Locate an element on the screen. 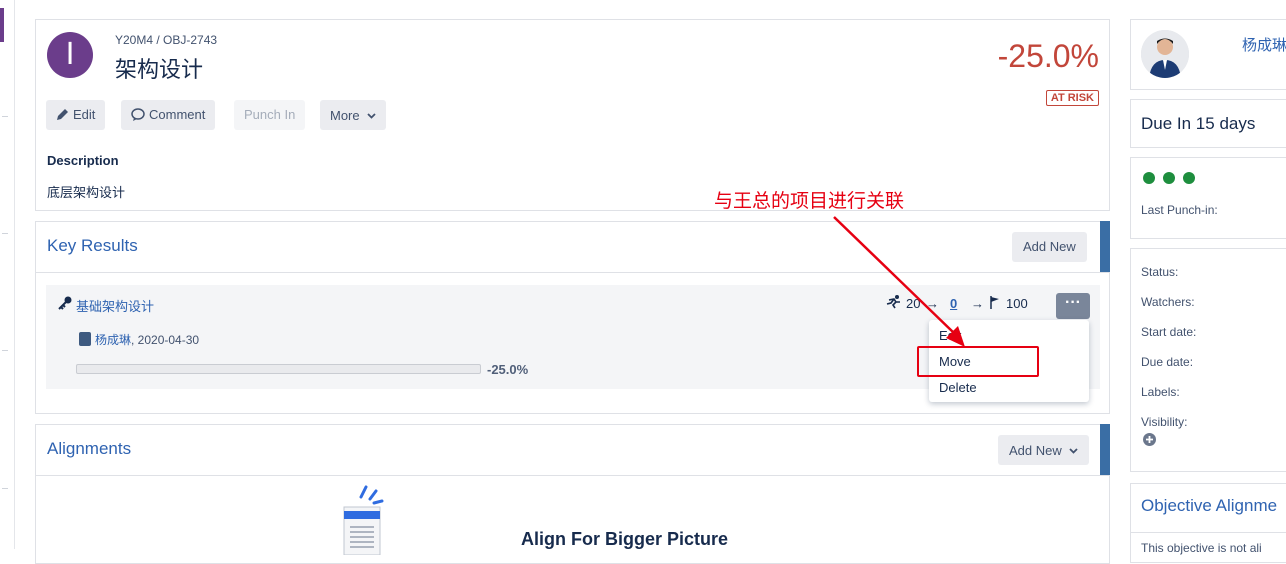  last-punch-label: Last Punch-in: is located at coordinates (1179, 210).